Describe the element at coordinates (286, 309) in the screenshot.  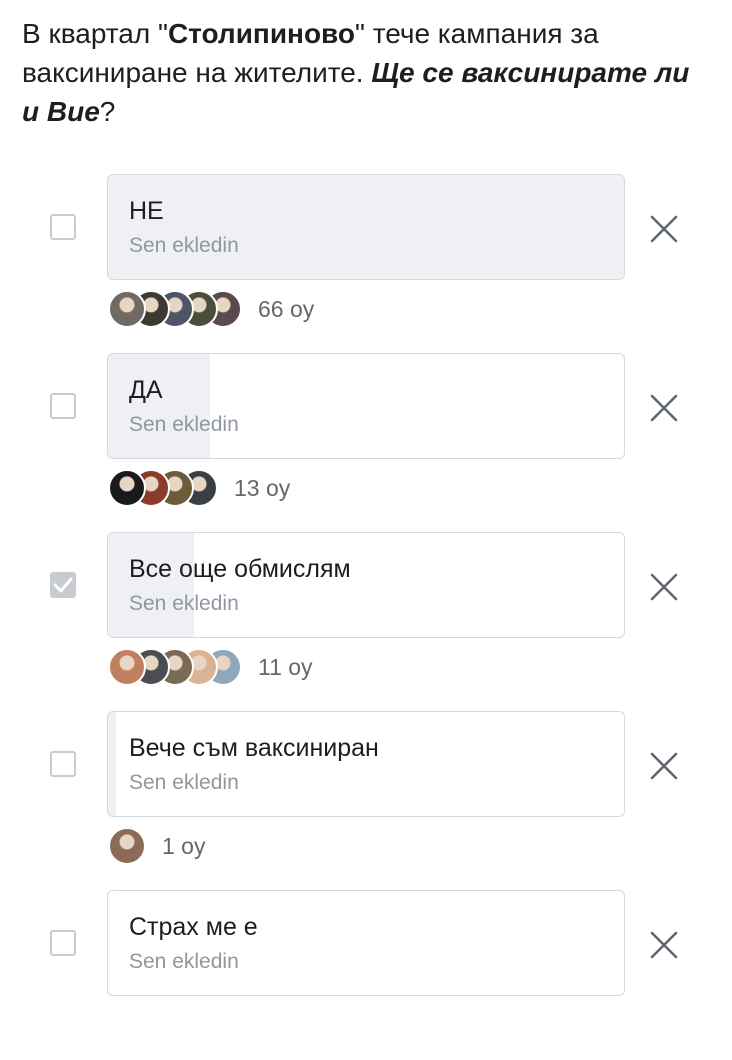
I see `vote-count: 66 oy` at that location.